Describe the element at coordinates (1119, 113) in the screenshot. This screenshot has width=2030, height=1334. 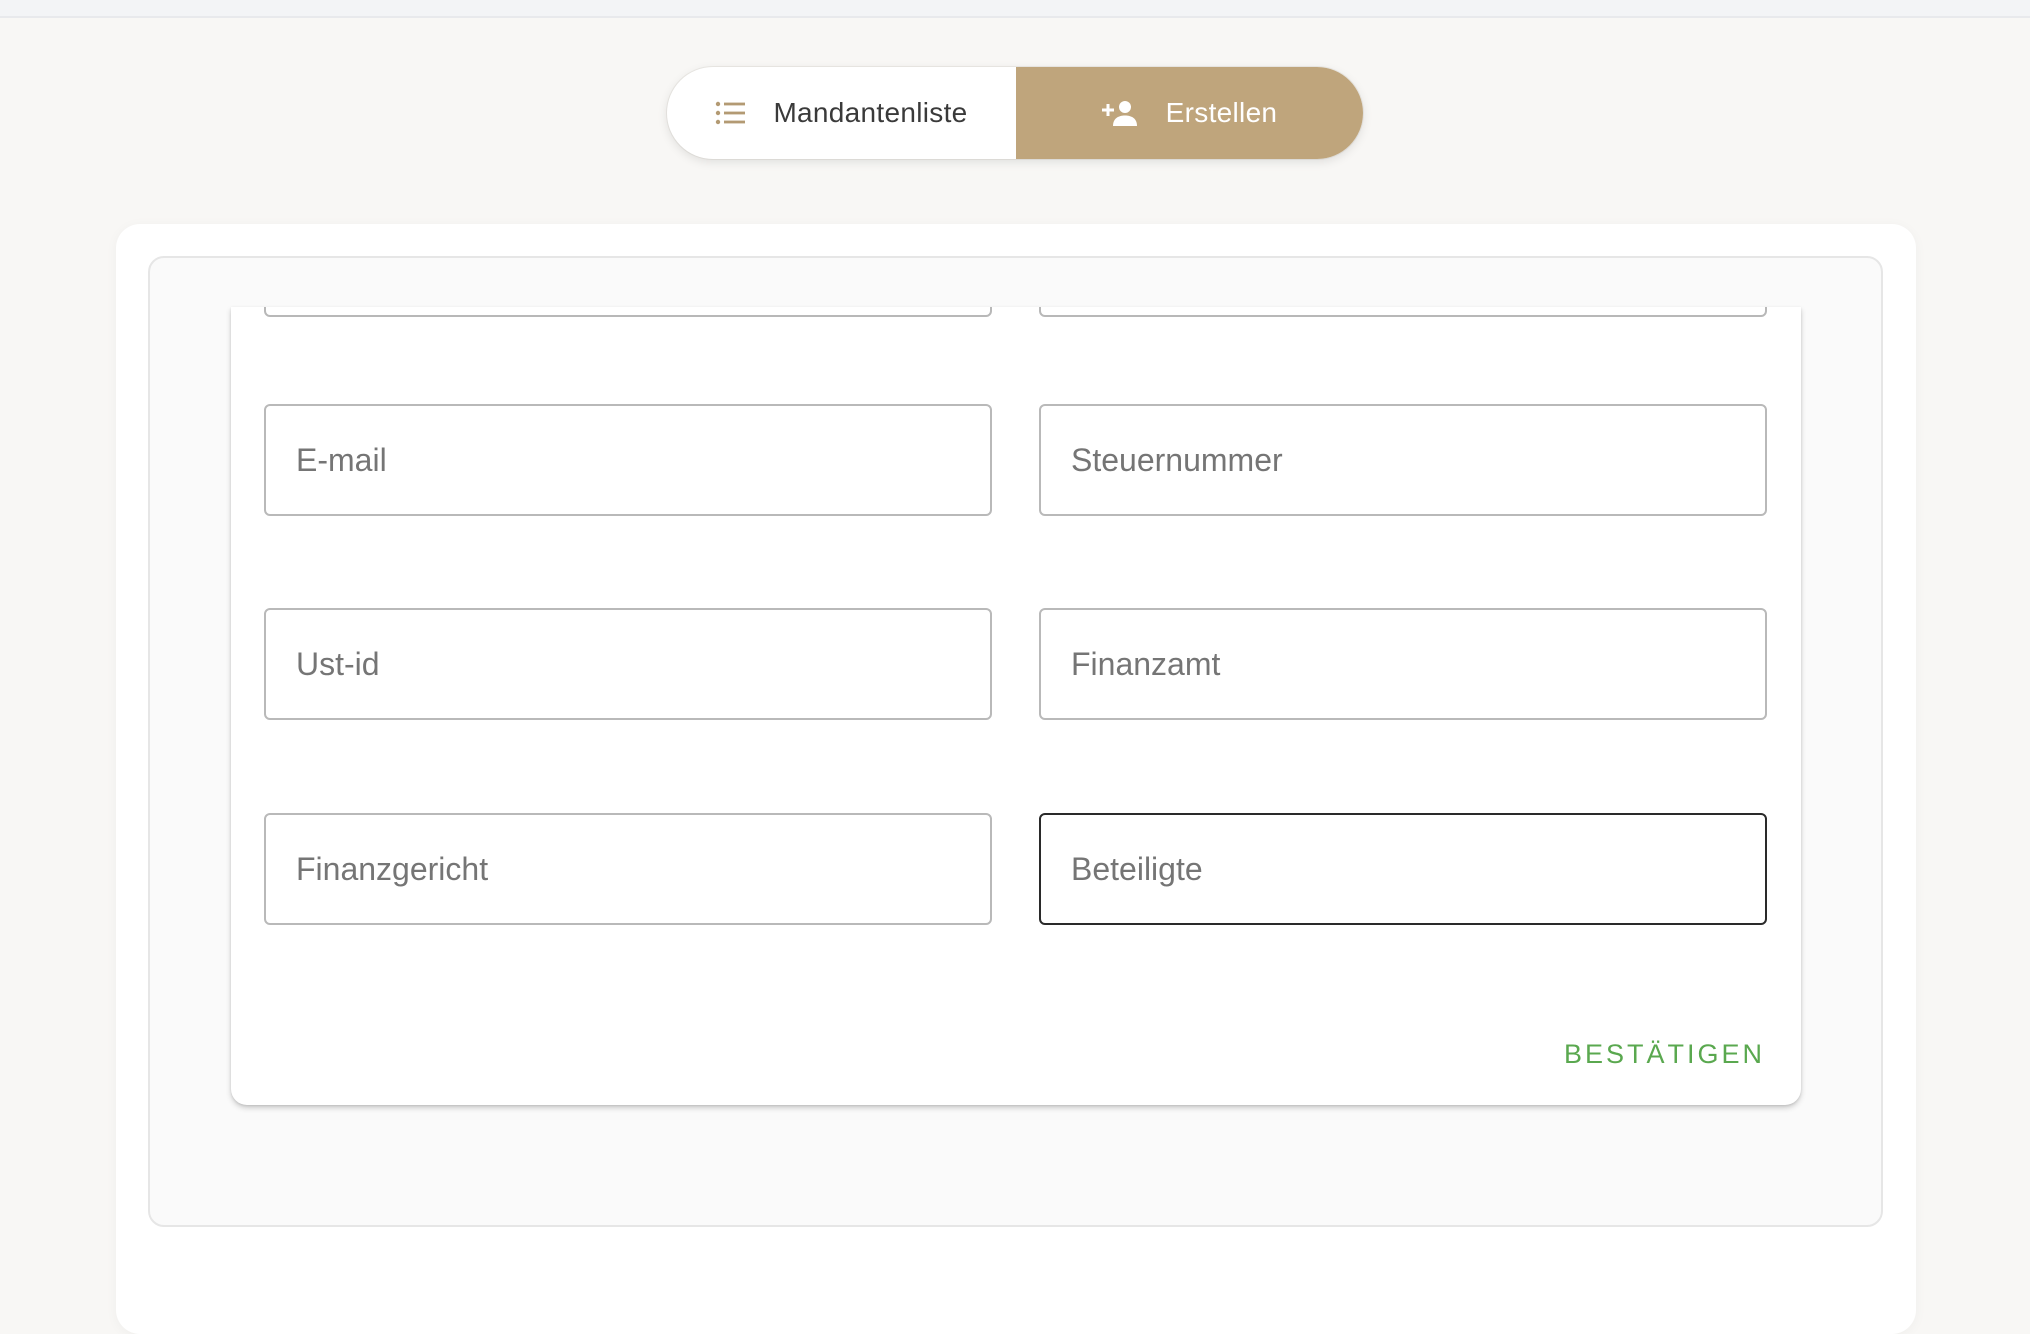
I see `person-add-icon` at that location.